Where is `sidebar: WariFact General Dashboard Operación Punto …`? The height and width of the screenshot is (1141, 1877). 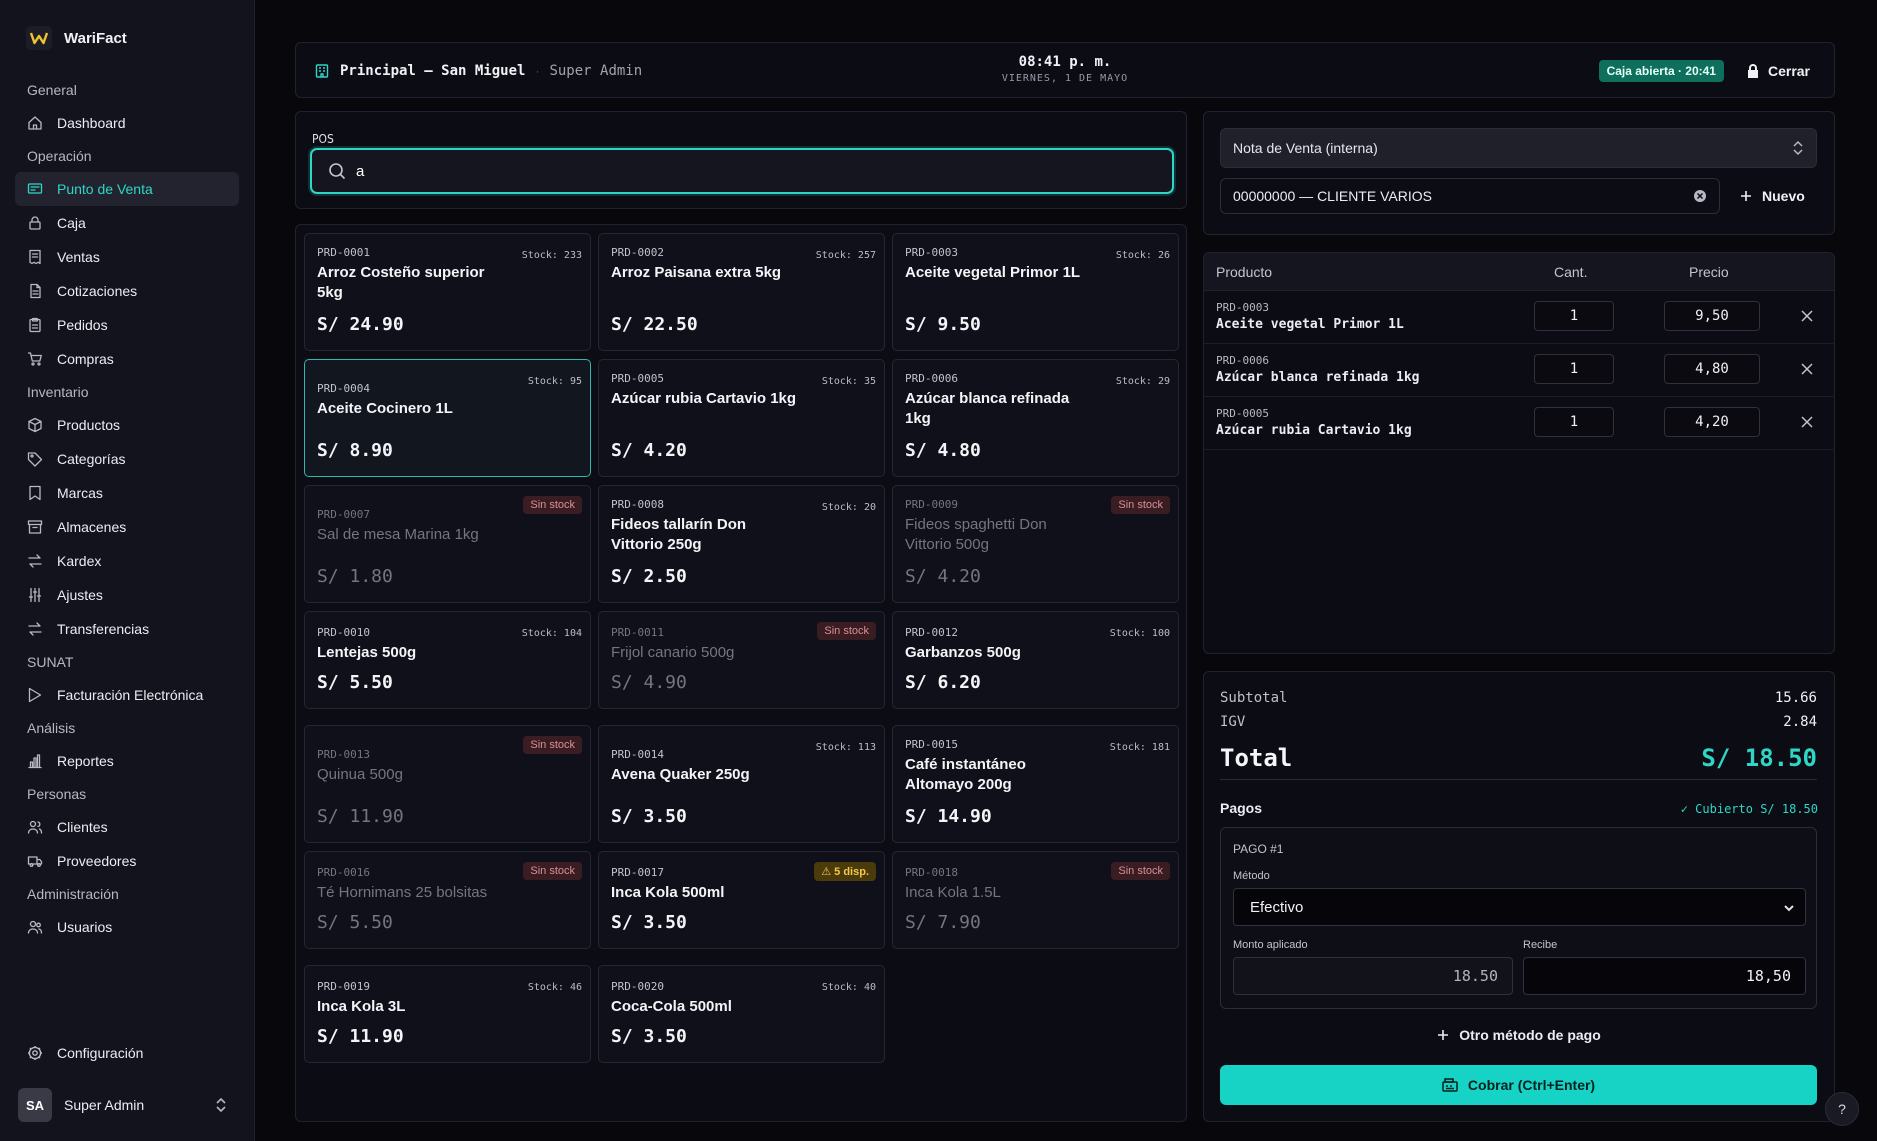
sidebar: WariFact General Dashboard Operación Punto … is located at coordinates (127, 570).